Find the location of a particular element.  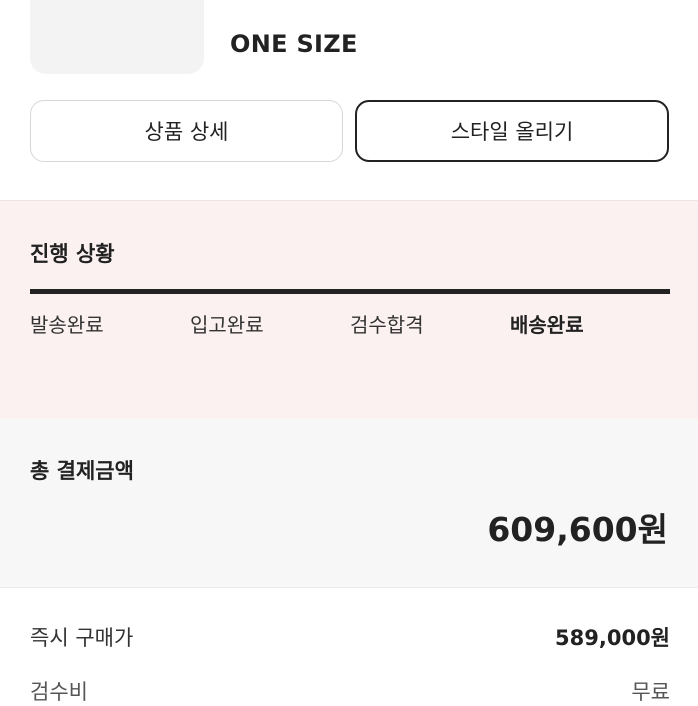

step-delivered: 배송완료 is located at coordinates (547, 325).